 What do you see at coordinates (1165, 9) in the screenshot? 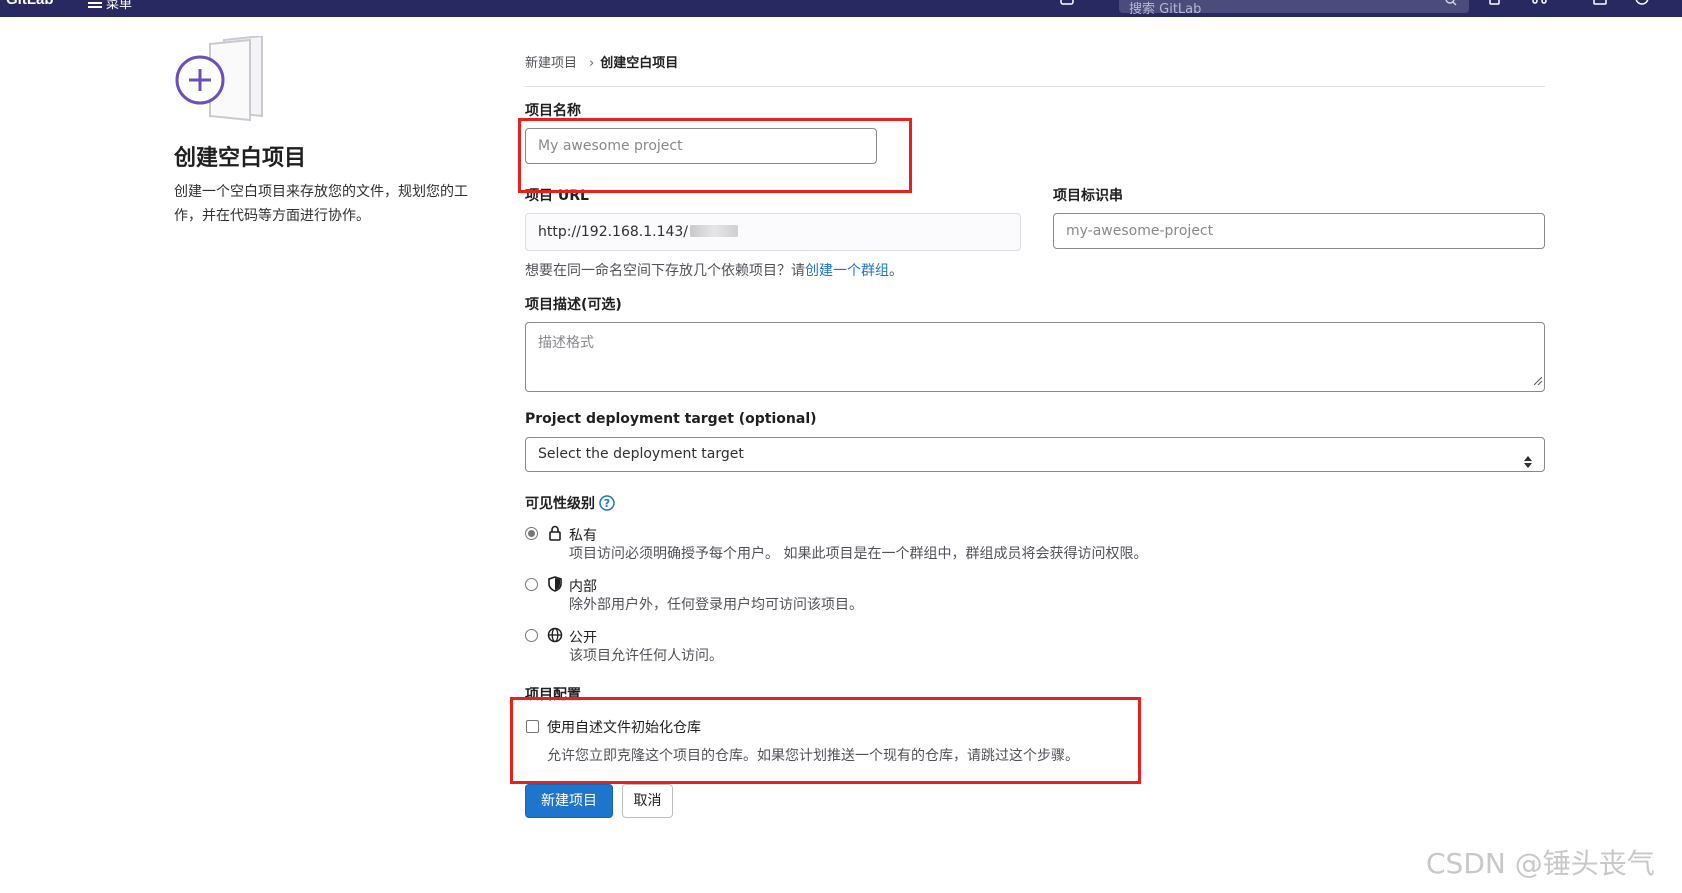
I see `search-placeholder: 搜索 GitLab` at bounding box center [1165, 9].